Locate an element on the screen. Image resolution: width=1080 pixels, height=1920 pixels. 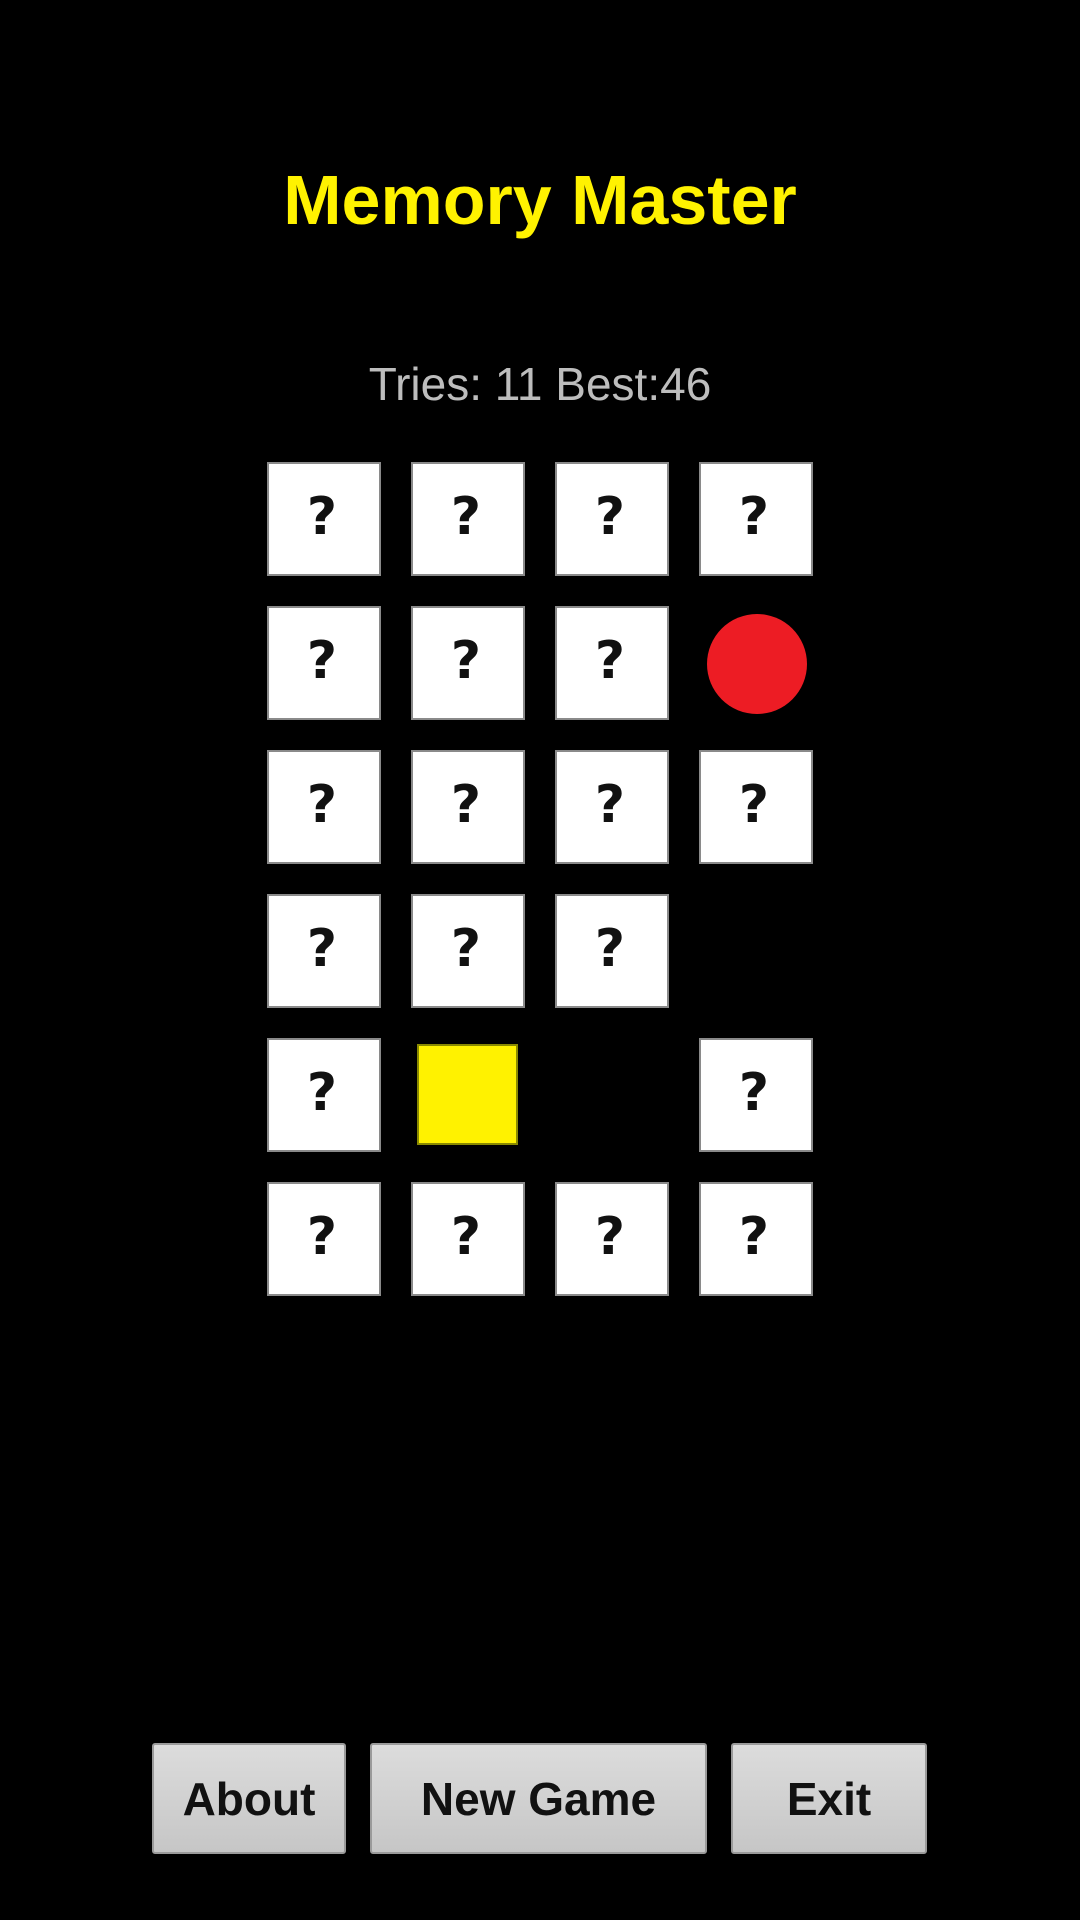
card-hidden-r2c2: ? is located at coordinates (468, 663).